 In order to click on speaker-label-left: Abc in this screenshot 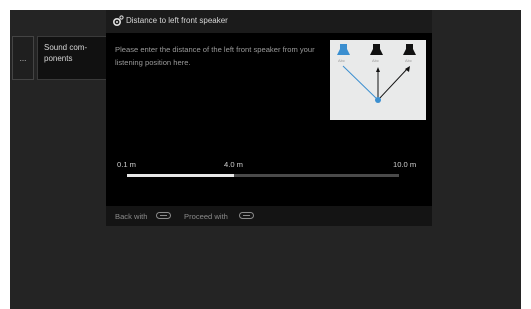, I will do `click(341, 60)`.